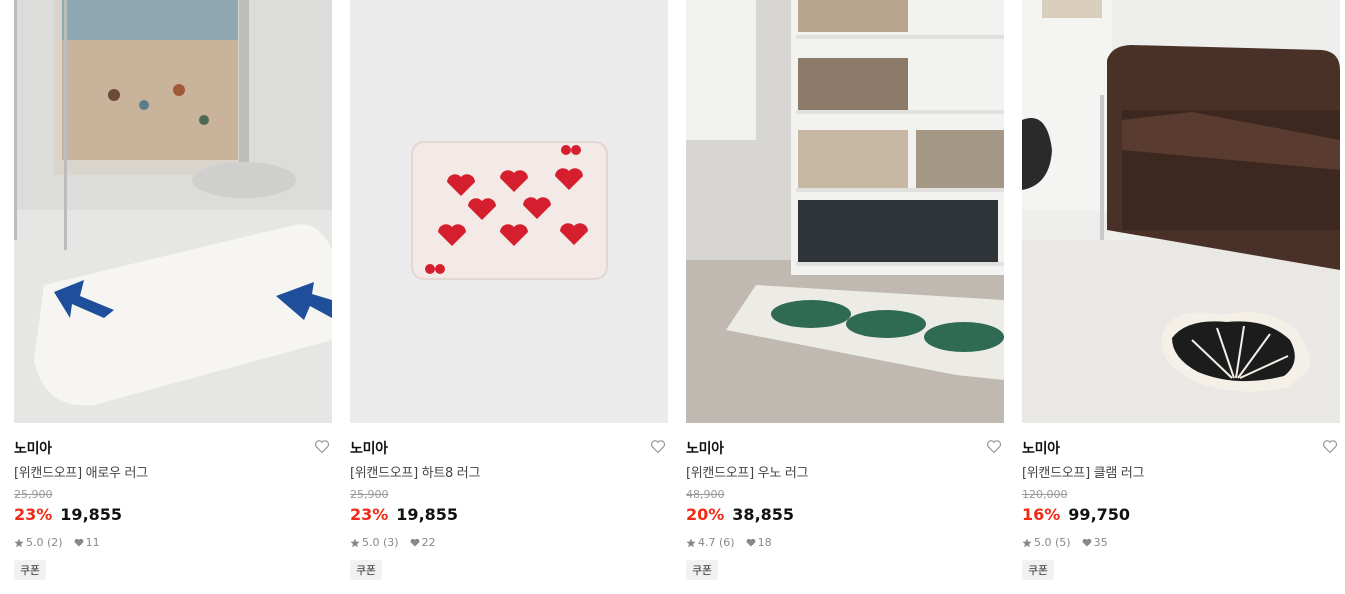  What do you see at coordinates (763, 514) in the screenshot?
I see `sale-price: 38,855` at bounding box center [763, 514].